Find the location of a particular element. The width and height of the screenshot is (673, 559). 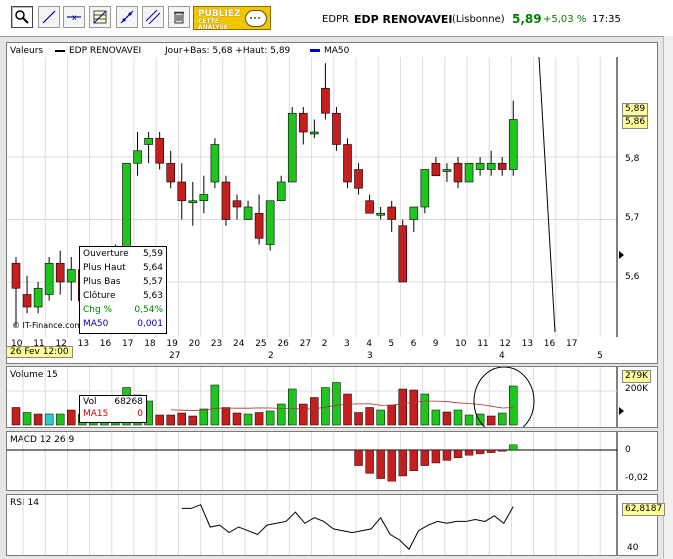

legend-series: EDP RENOVAVEI is located at coordinates (98, 51).